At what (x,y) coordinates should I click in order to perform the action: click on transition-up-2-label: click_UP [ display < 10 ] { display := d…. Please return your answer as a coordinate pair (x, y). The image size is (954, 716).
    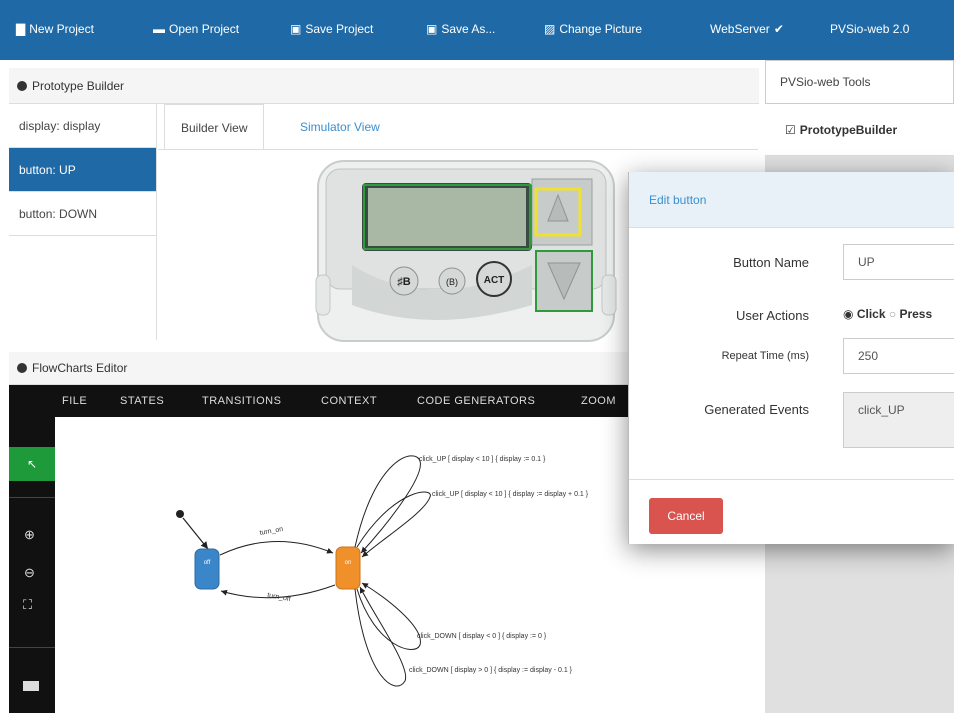
    Looking at the image, I should click on (510, 494).